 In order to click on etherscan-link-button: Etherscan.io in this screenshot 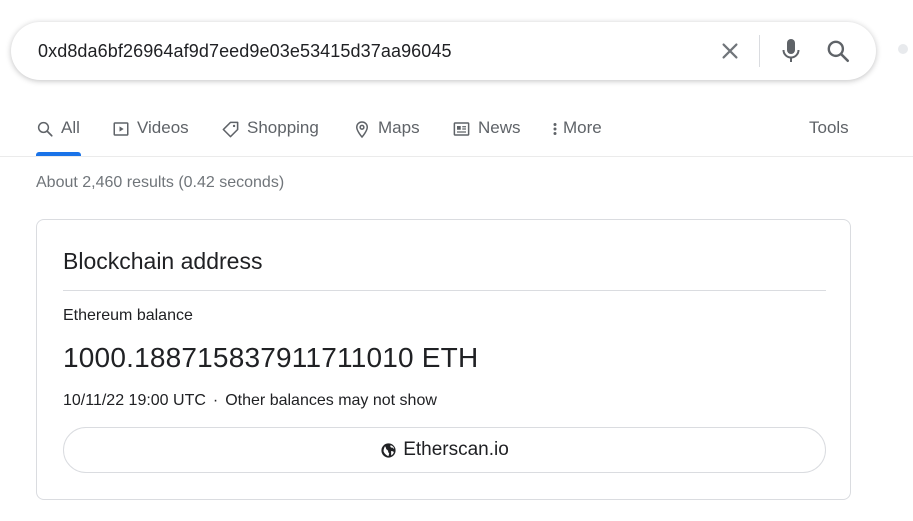, I will do `click(444, 450)`.